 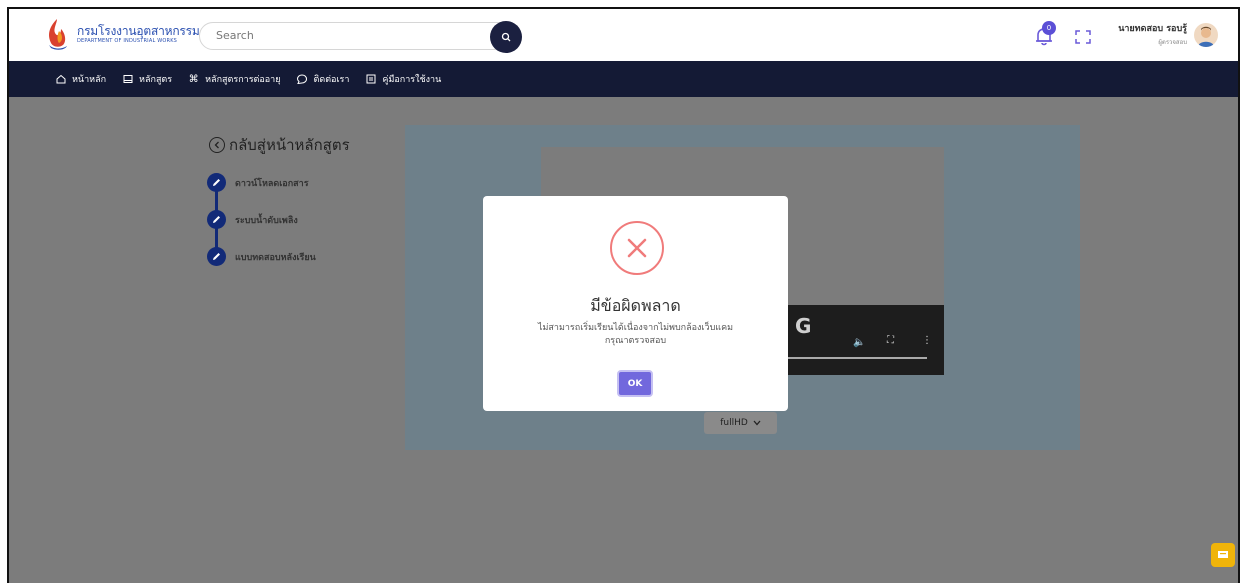 What do you see at coordinates (637, 248) in the screenshot?
I see `error-icon` at bounding box center [637, 248].